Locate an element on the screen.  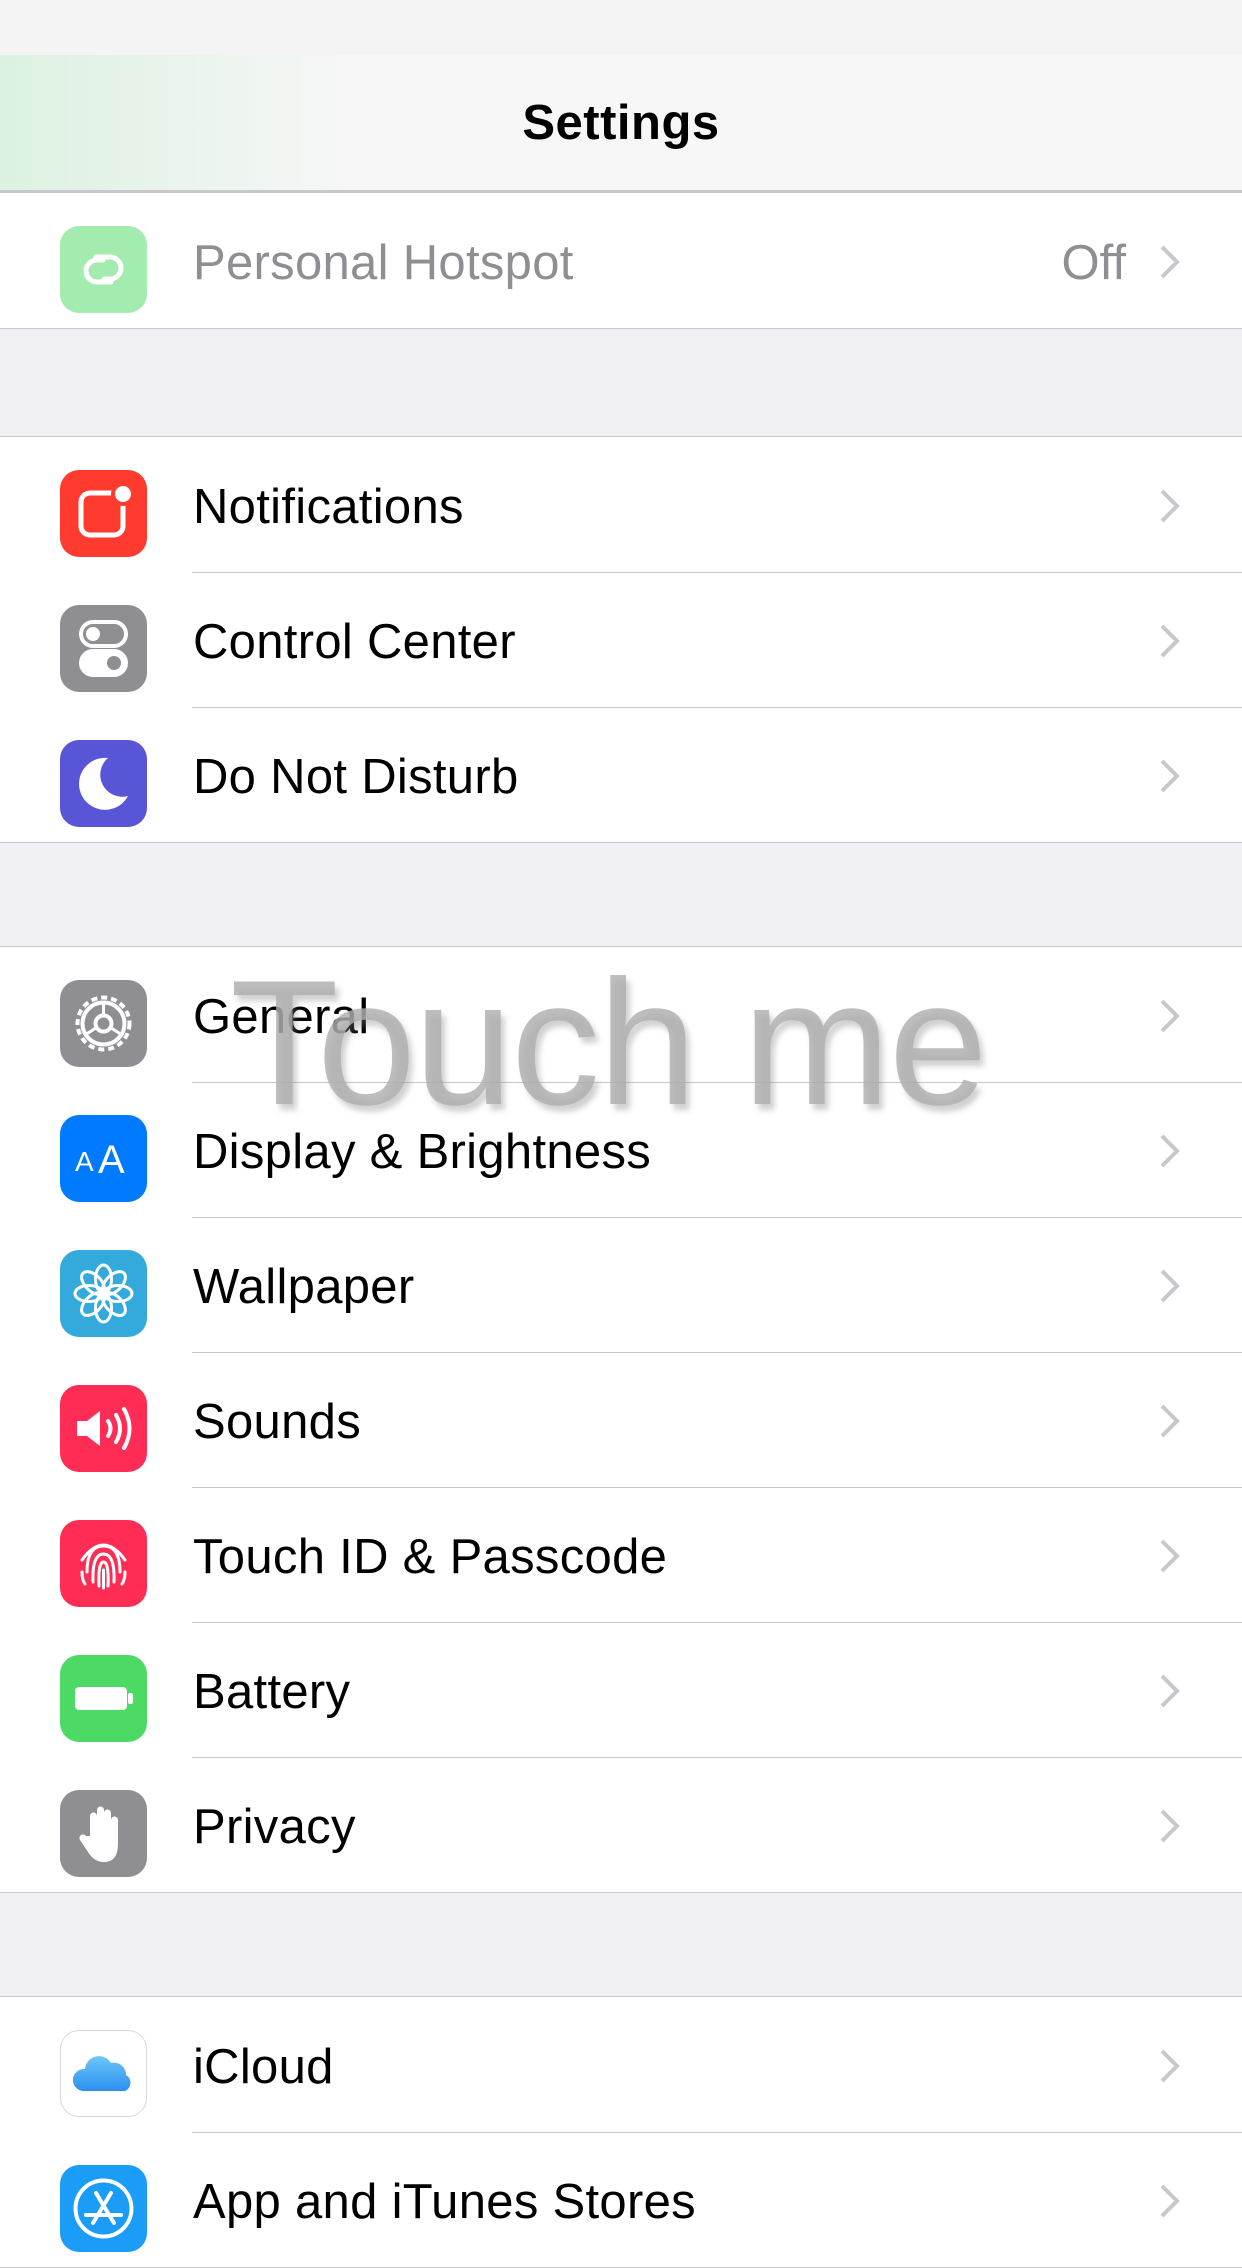
hand-icon is located at coordinates (103, 1833).